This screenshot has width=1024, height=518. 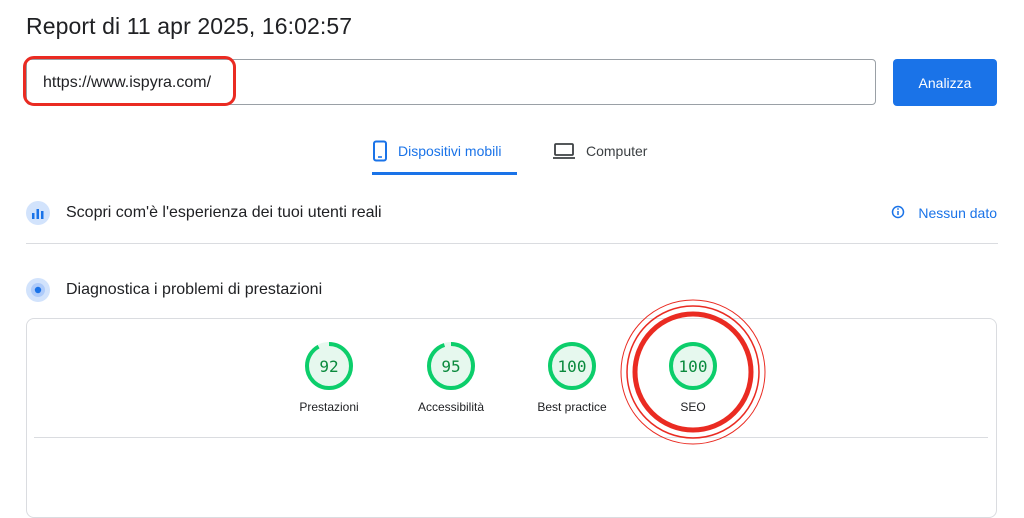 What do you see at coordinates (898, 213) in the screenshot?
I see `info-icon` at bounding box center [898, 213].